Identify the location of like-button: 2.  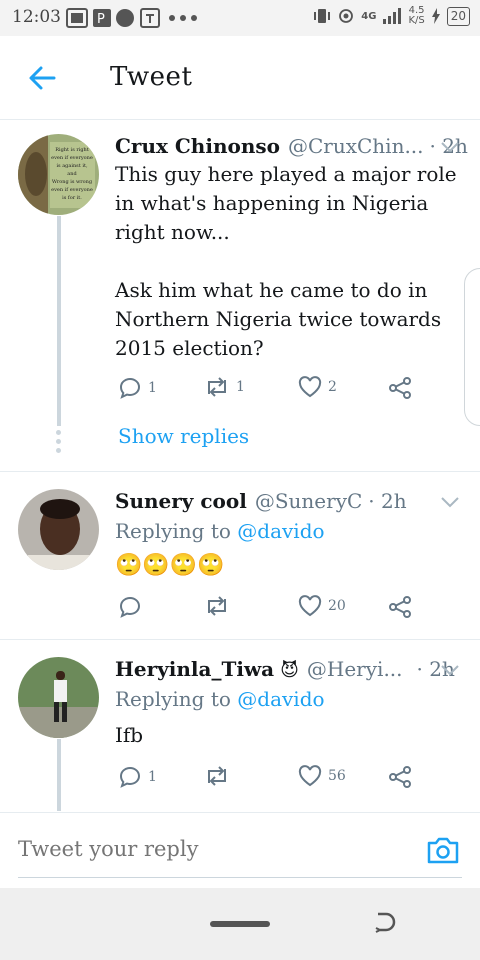
(317, 387).